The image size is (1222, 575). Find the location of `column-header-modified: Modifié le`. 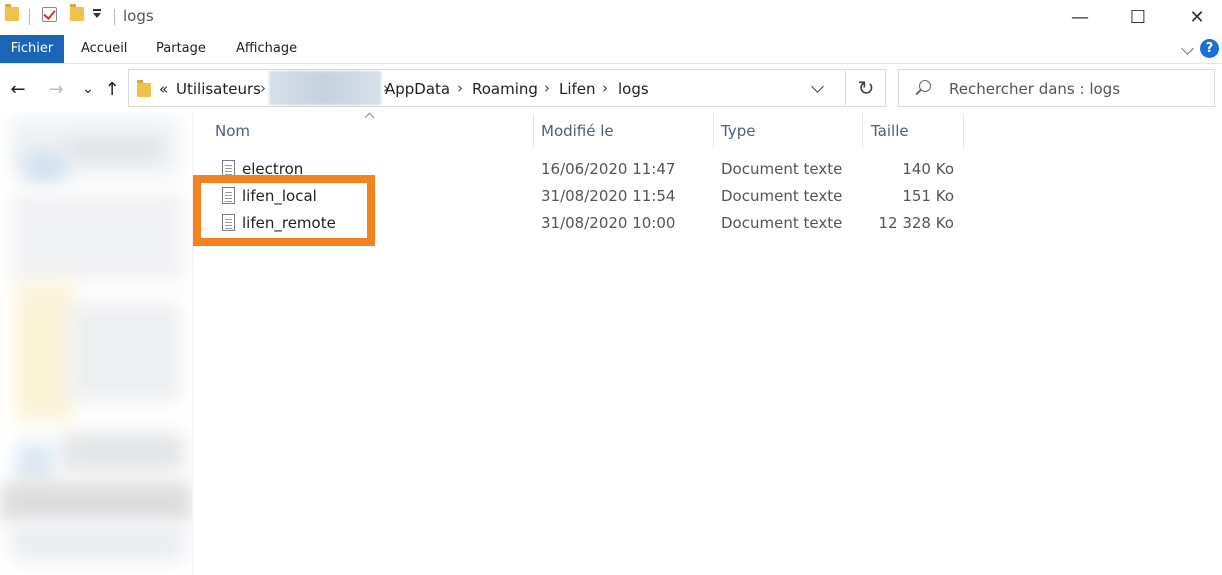

column-header-modified: Modifié le is located at coordinates (577, 133).